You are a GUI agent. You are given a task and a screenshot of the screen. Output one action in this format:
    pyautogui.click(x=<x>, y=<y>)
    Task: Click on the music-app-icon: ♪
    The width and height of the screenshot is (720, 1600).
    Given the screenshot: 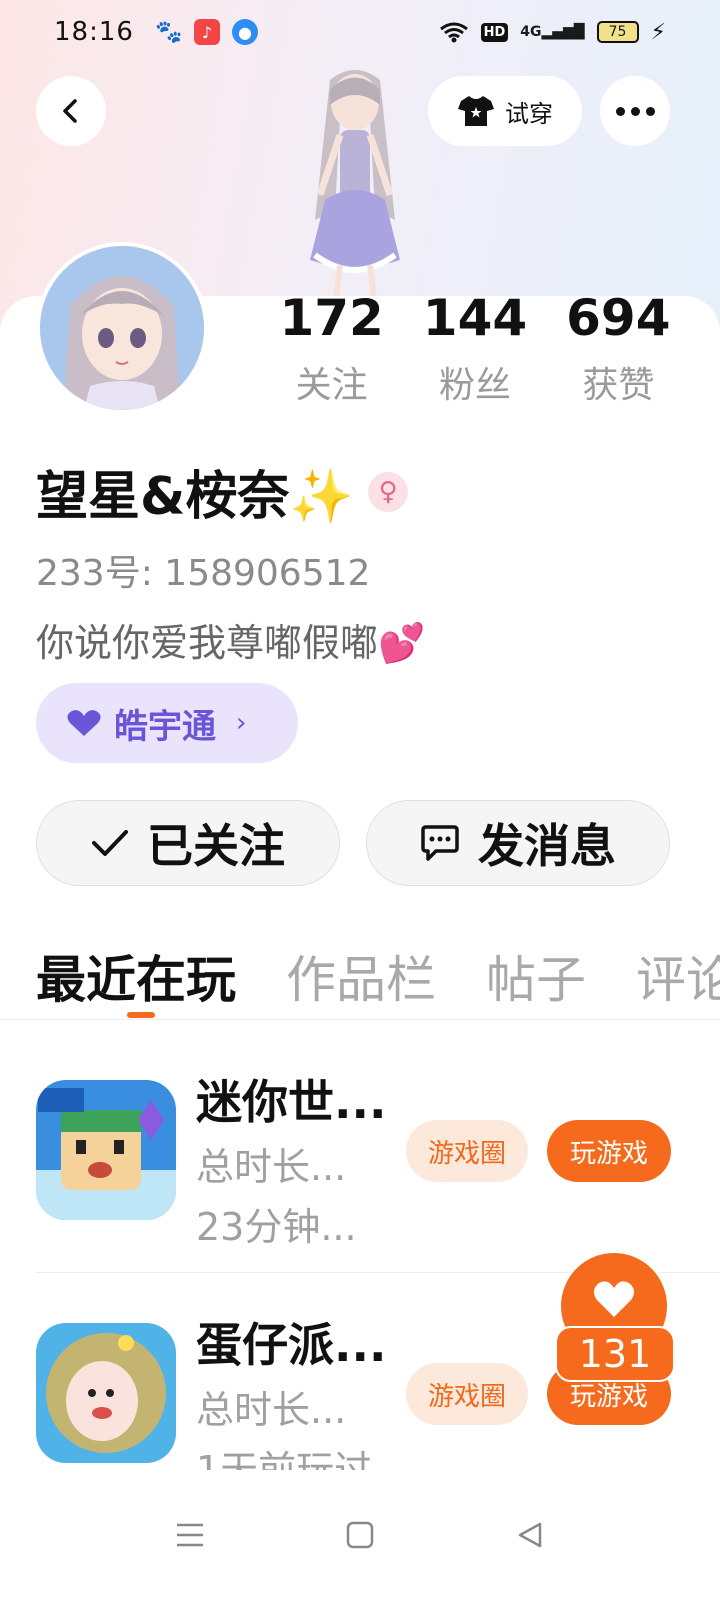 What is the action you would take?
    pyautogui.click(x=206, y=32)
    